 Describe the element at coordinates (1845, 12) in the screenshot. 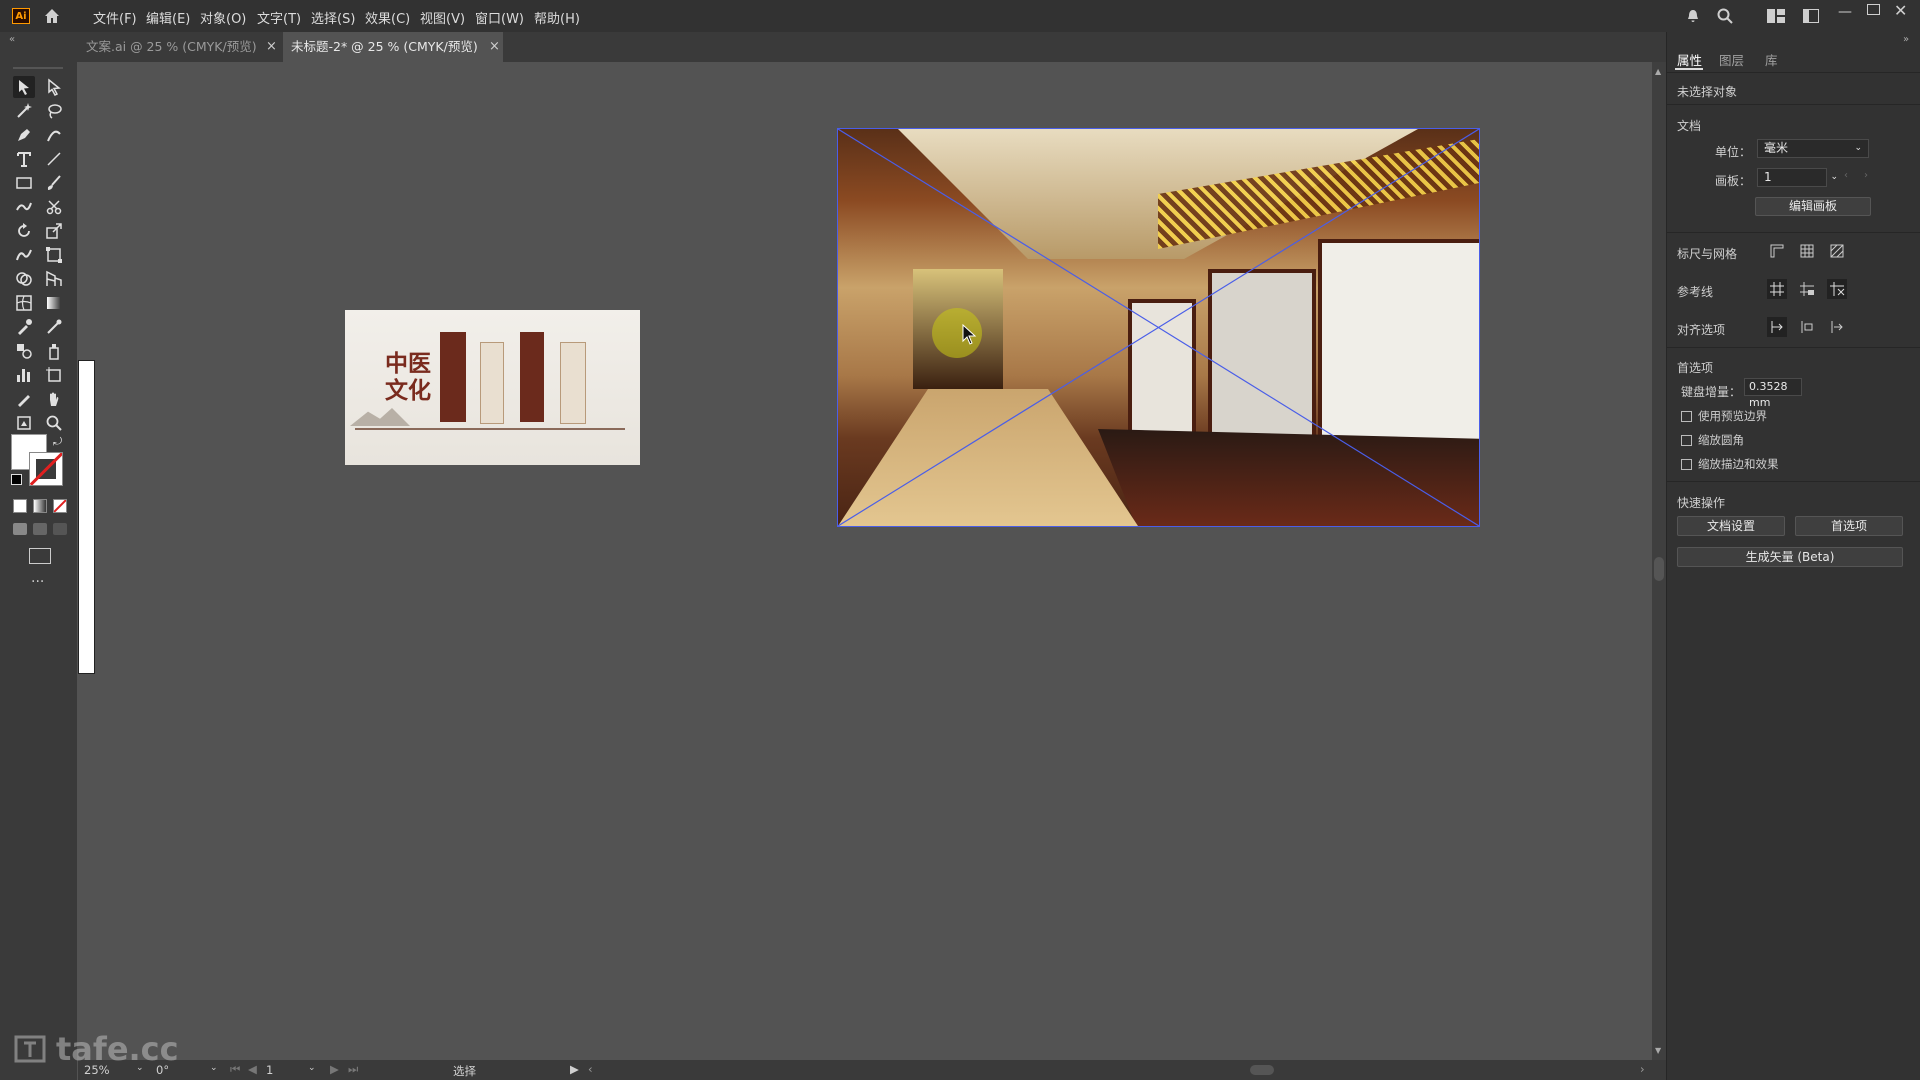

I see `minimize-button: —` at that location.